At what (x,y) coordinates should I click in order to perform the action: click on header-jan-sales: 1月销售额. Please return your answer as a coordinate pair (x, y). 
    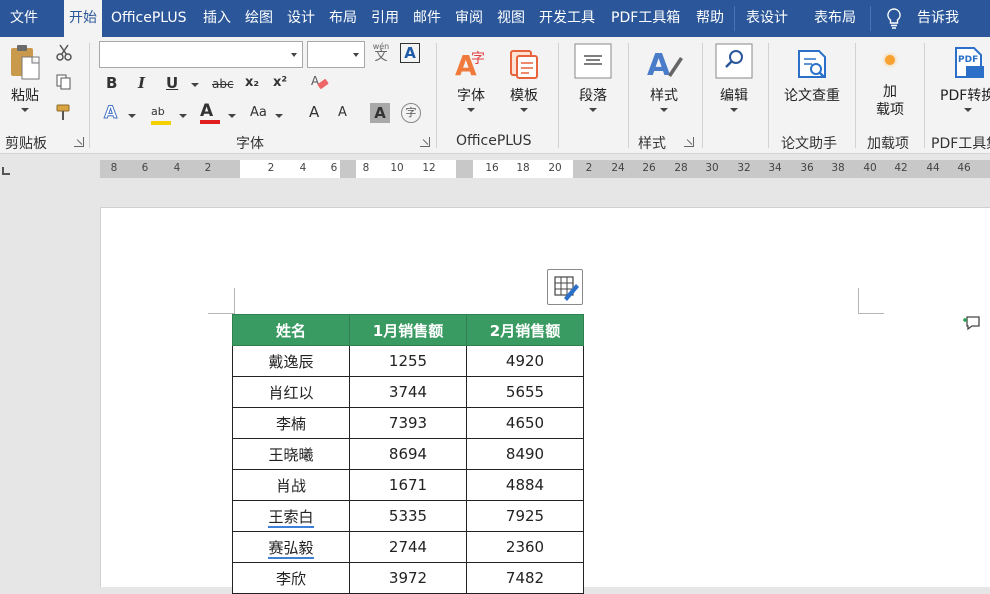
    Looking at the image, I should click on (408, 330).